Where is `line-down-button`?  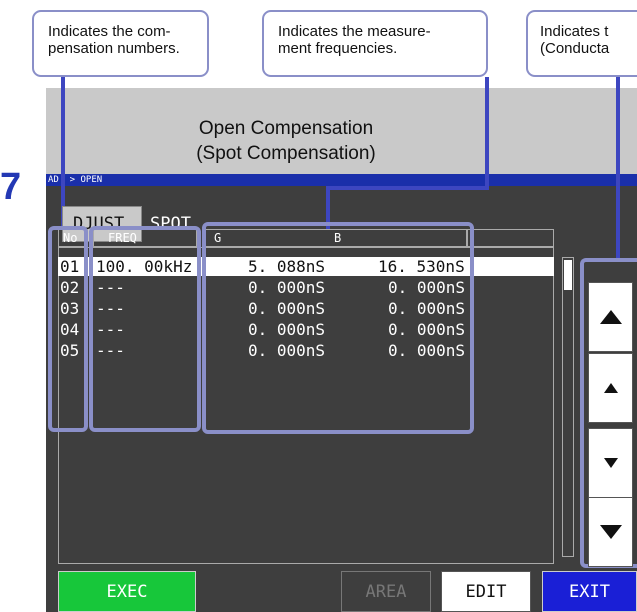
line-down-button is located at coordinates (610, 463).